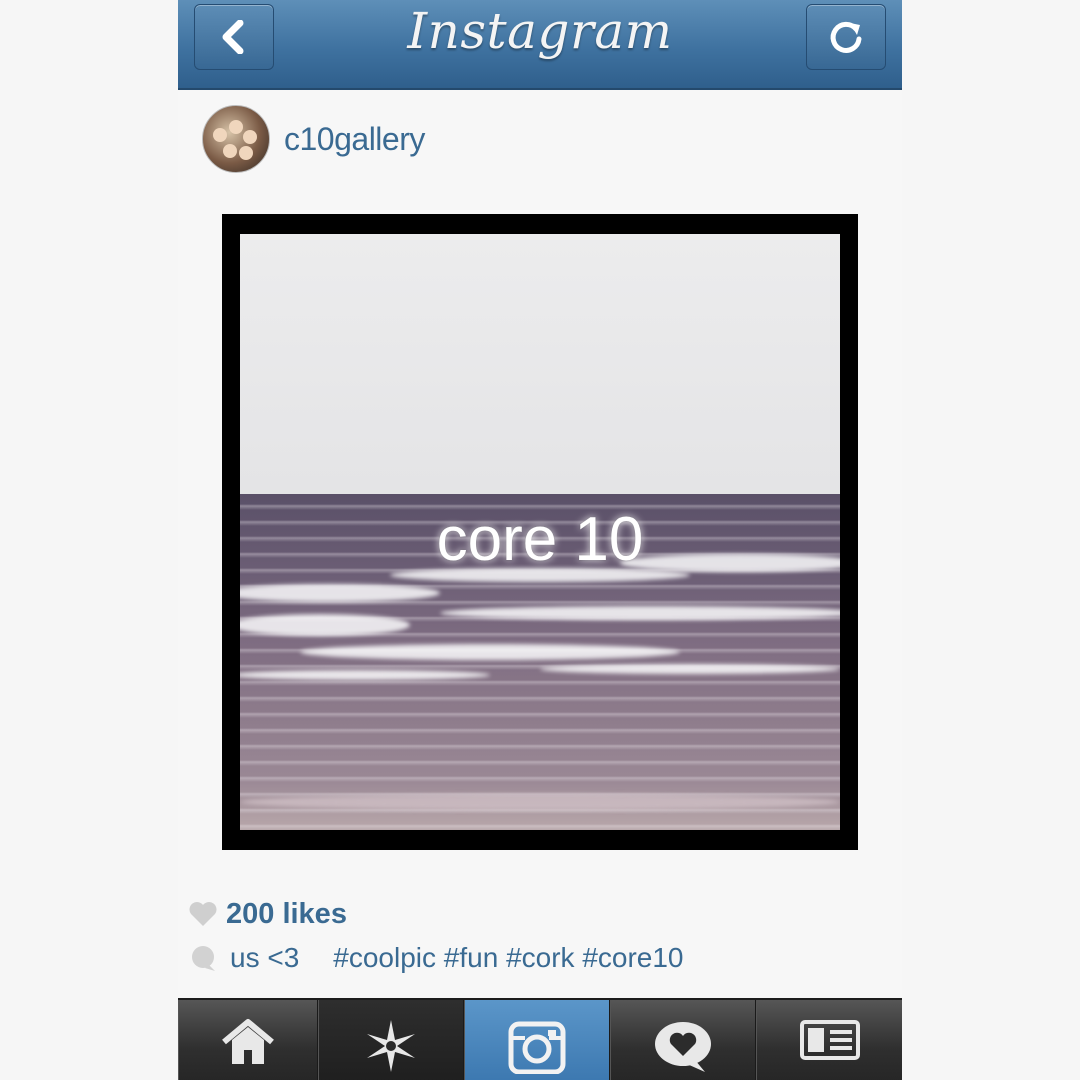  Describe the element at coordinates (236, 139) in the screenshot. I see `avatar` at that location.